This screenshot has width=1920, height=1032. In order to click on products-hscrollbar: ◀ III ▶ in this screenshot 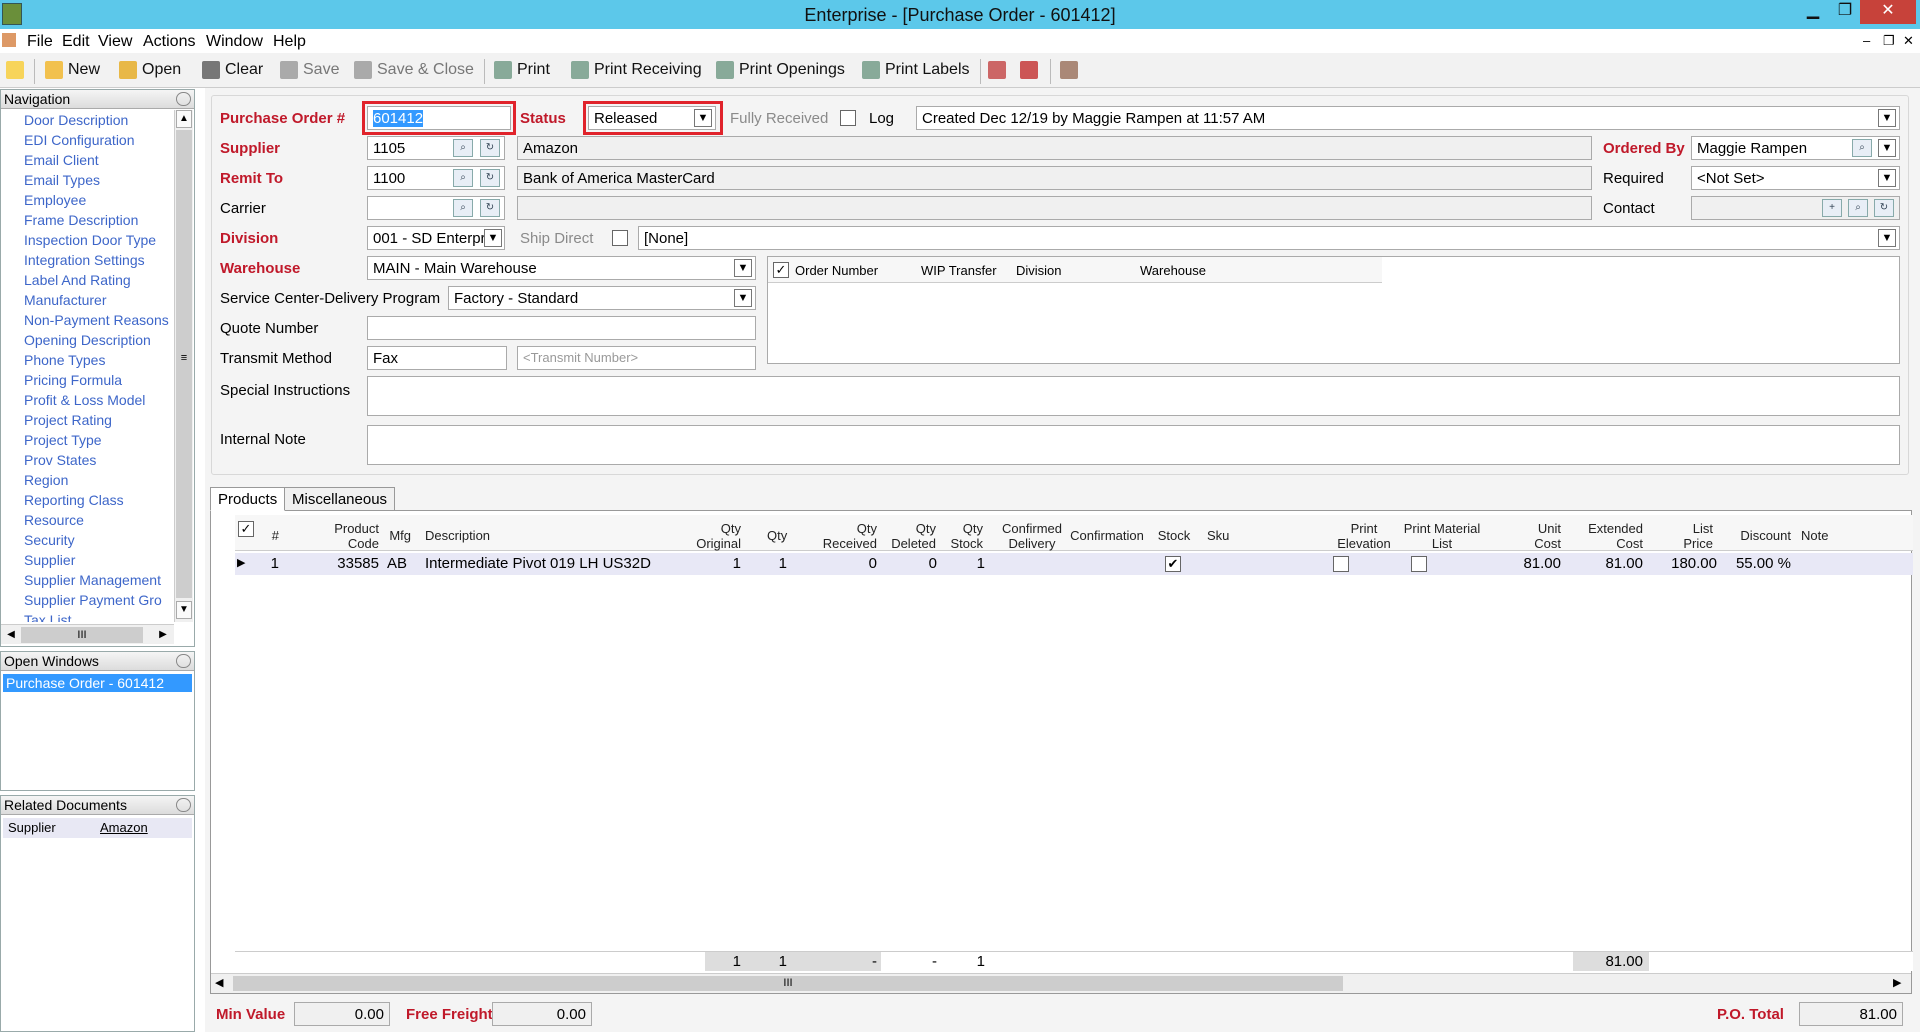, I will do `click(1061, 983)`.